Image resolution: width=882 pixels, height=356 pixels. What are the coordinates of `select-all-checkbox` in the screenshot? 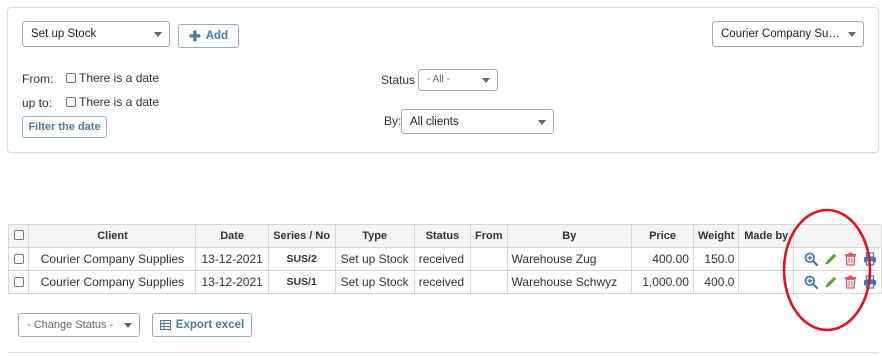 It's located at (18, 235).